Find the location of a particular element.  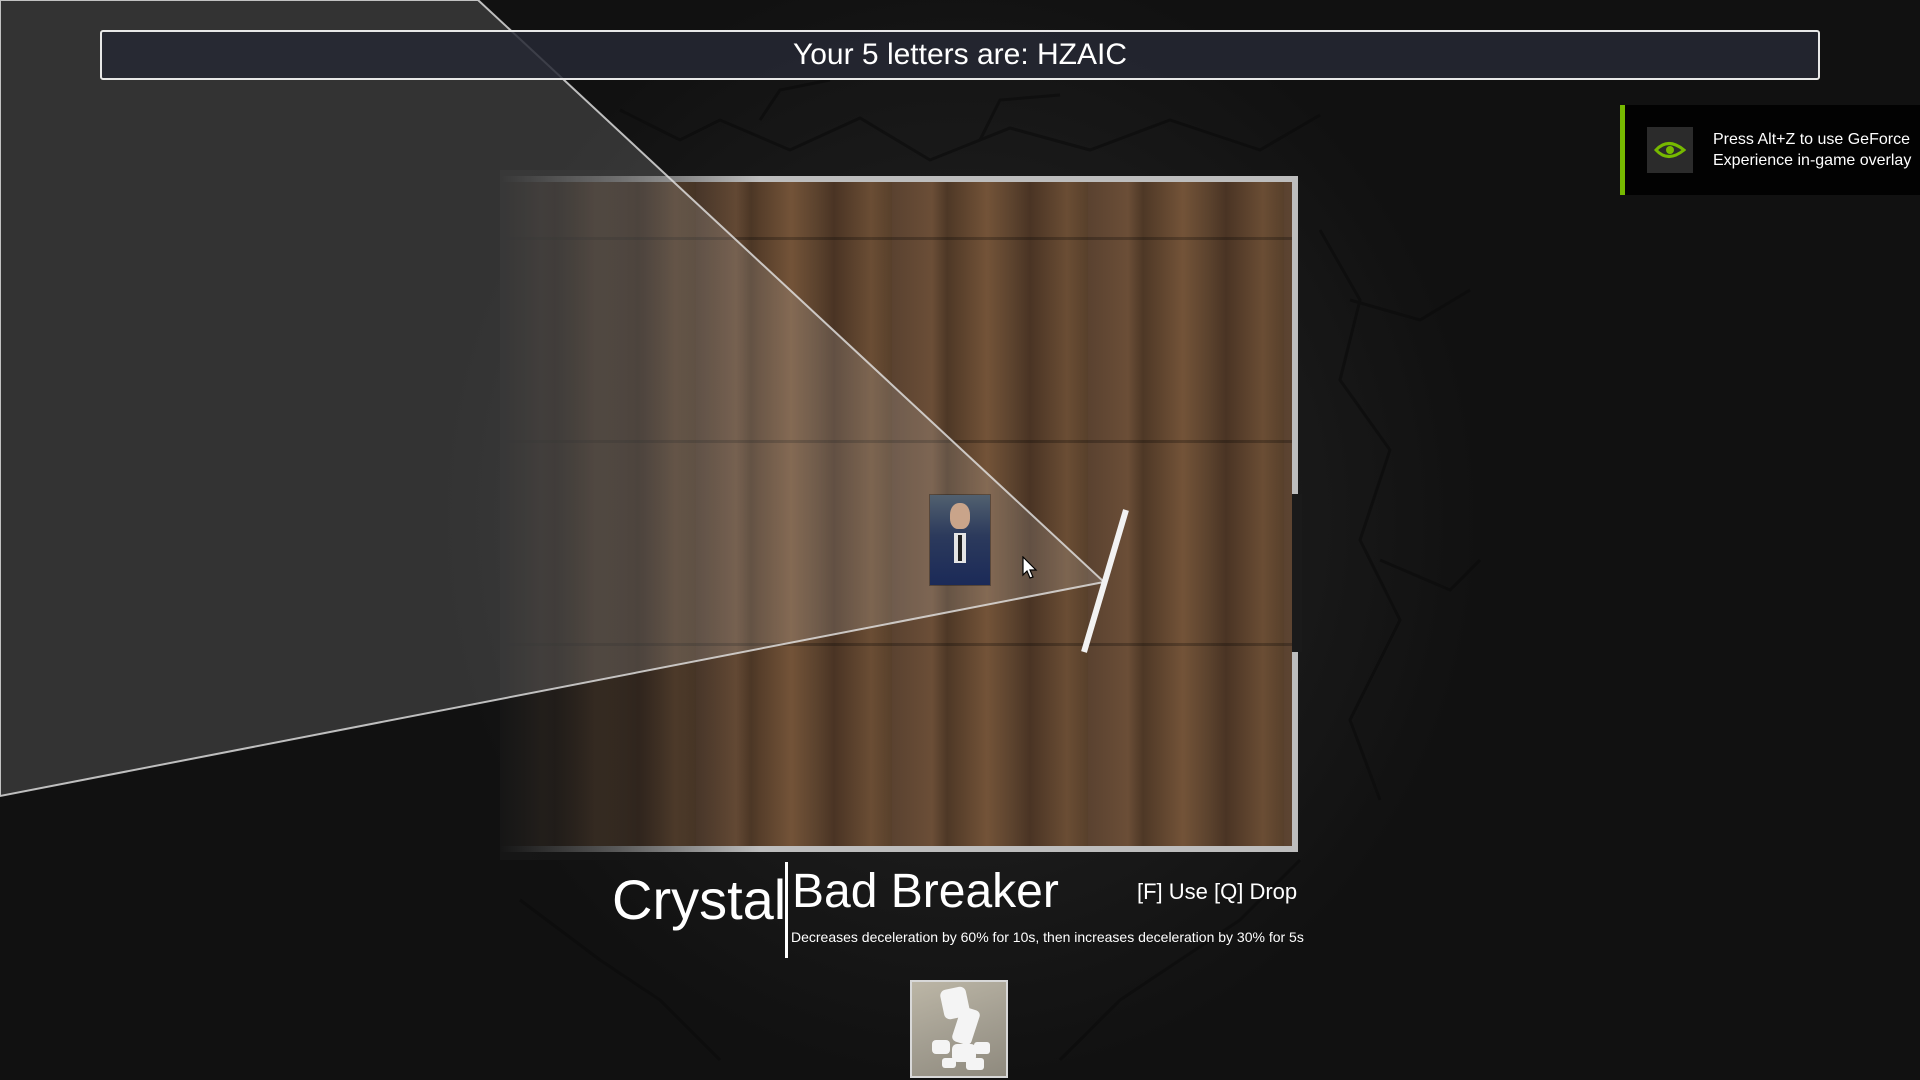

item-divider is located at coordinates (786, 910).